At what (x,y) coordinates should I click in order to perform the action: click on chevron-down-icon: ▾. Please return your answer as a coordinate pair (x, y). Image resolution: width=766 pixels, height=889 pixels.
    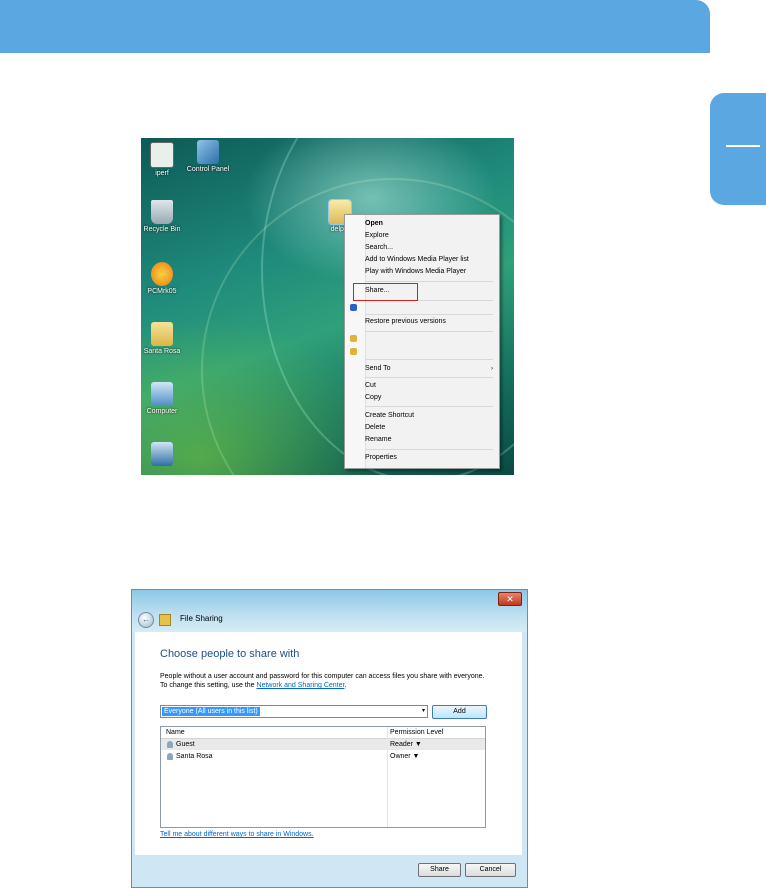
    Looking at the image, I should click on (423, 711).